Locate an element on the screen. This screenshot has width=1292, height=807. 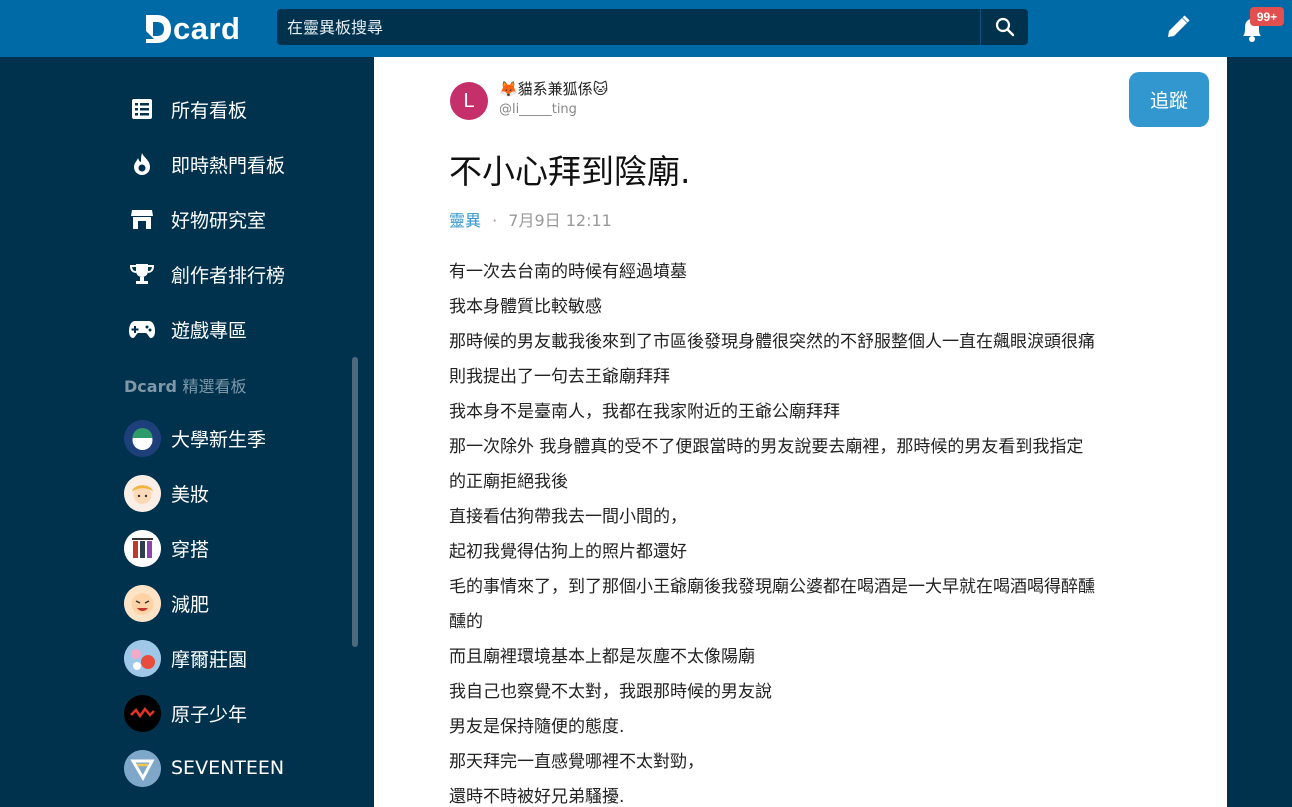
post-body-line: 那一次除外 我身體真的受不了便跟當時的男友說要去廟裡，那時候的男友看到我指定 is located at coordinates (766, 447).